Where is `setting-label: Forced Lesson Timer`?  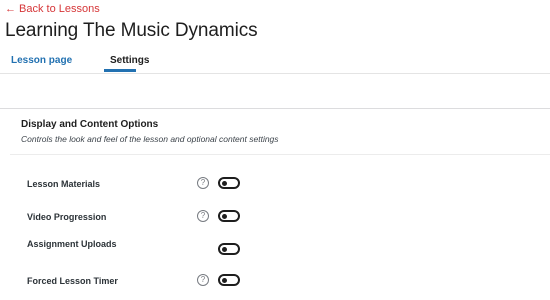 setting-label: Forced Lesson Timer is located at coordinates (72, 281).